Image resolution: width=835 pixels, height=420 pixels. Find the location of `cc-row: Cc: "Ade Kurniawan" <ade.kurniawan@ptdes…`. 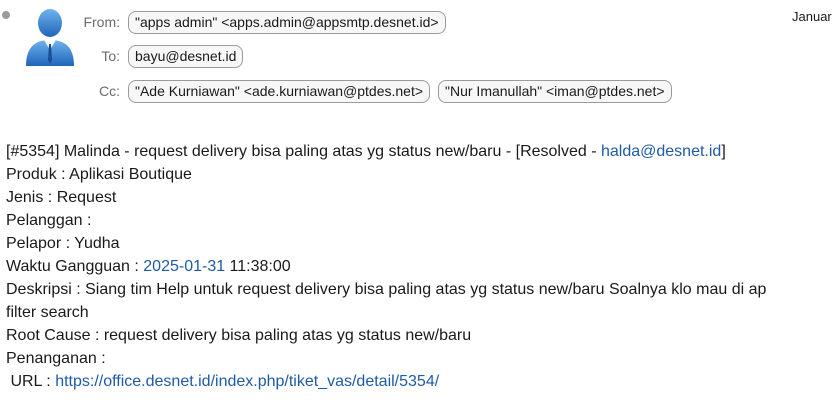

cc-row: Cc: "Ade Kurniawan" <ade.kurniawan@ptdes… is located at coordinates (336, 91).